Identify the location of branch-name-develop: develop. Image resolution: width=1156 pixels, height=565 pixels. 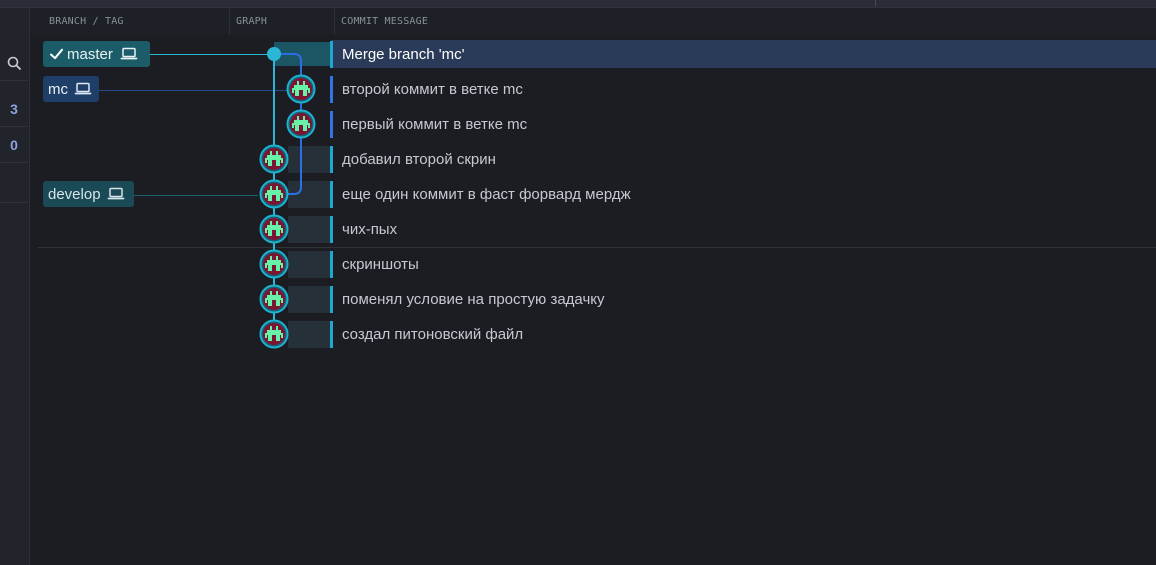
(74, 194).